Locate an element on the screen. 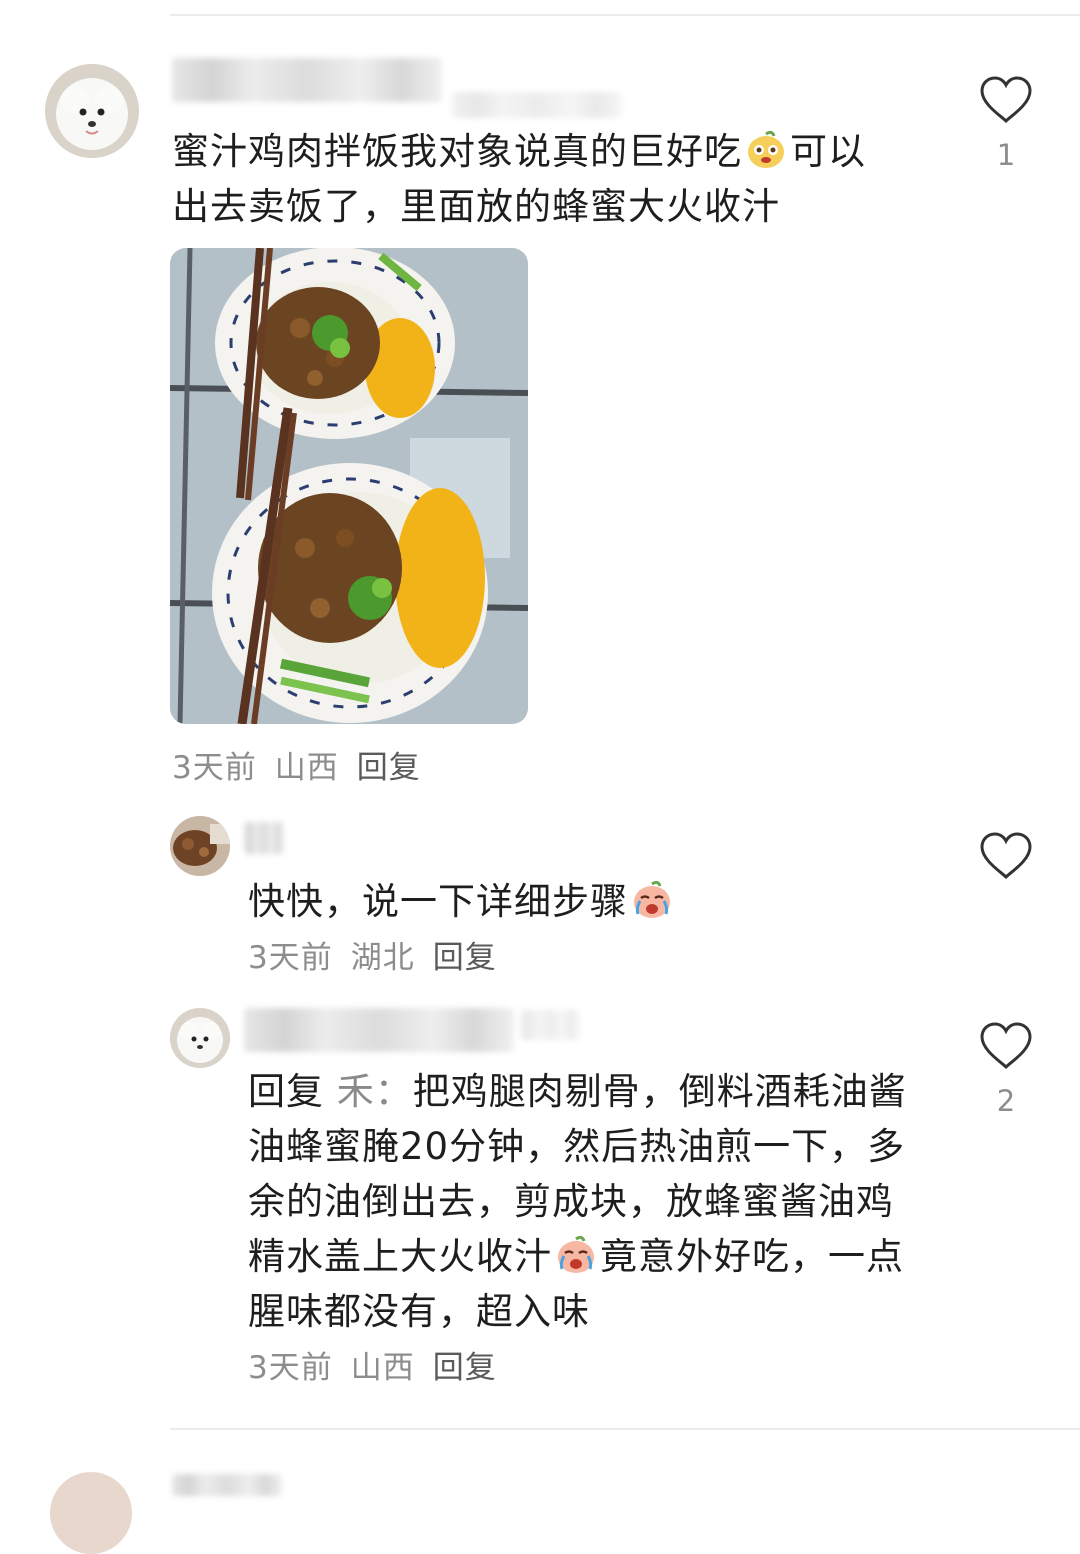  mention-username: 禾： is located at coordinates (375, 1091).